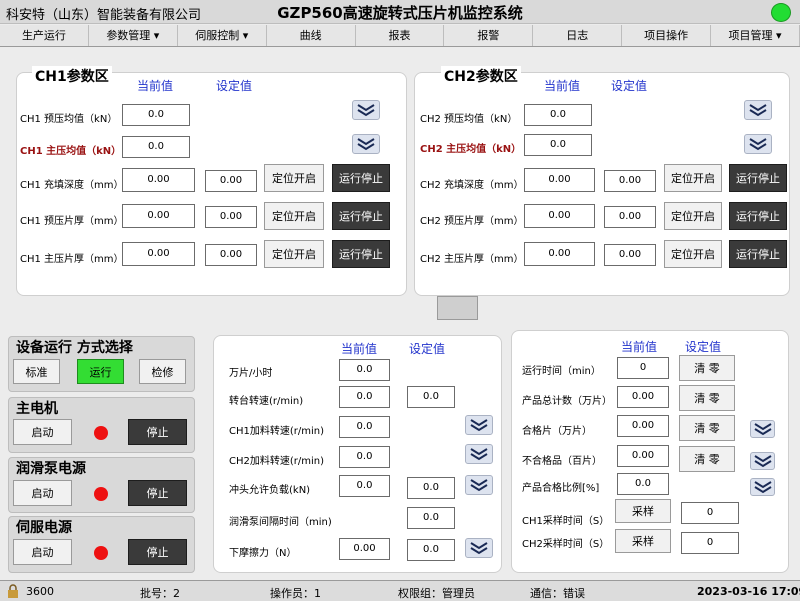 This screenshot has width=800, height=601. Describe the element at coordinates (762, 429) in the screenshot. I see `right-good-count-expand` at that location.